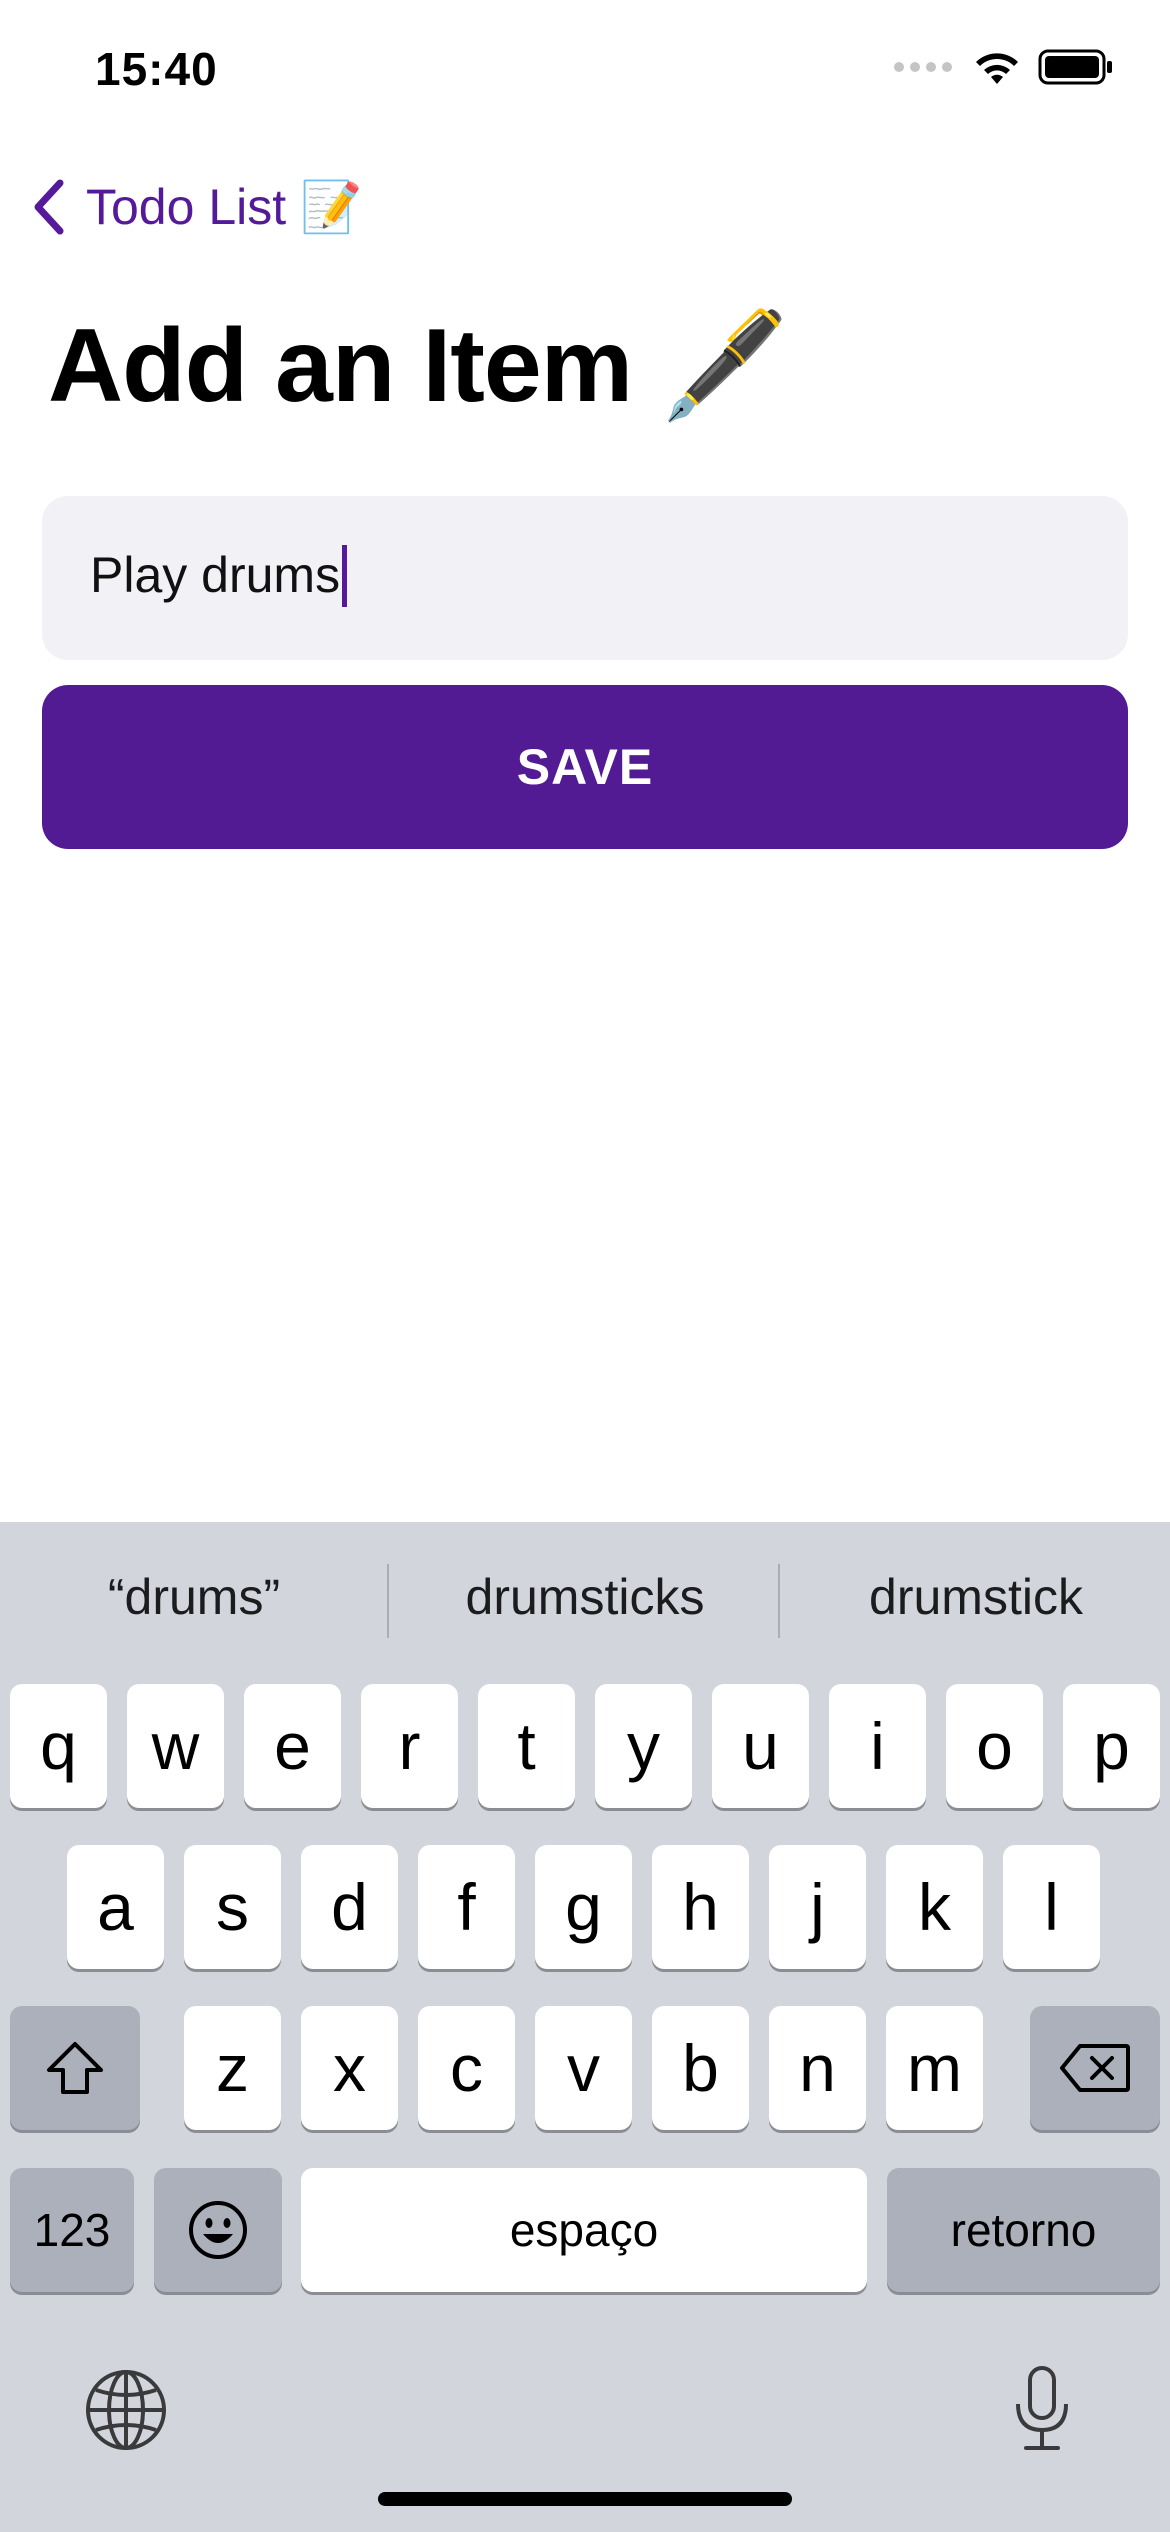 Image resolution: width=1170 pixels, height=2532 pixels. I want to click on emoji-key, so click(218, 2230).